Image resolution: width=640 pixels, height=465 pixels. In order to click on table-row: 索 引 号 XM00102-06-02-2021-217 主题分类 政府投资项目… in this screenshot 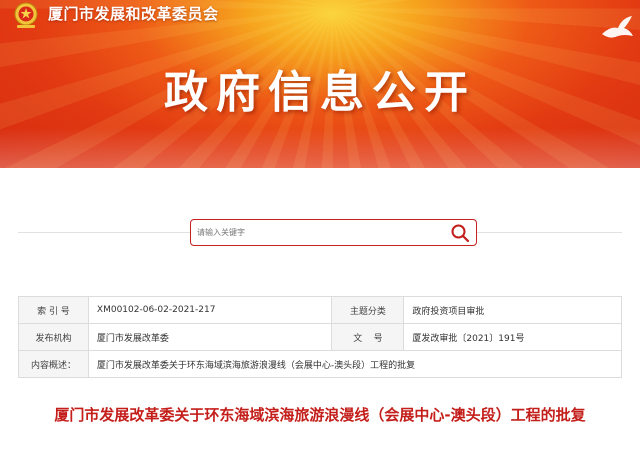, I will do `click(320, 310)`.